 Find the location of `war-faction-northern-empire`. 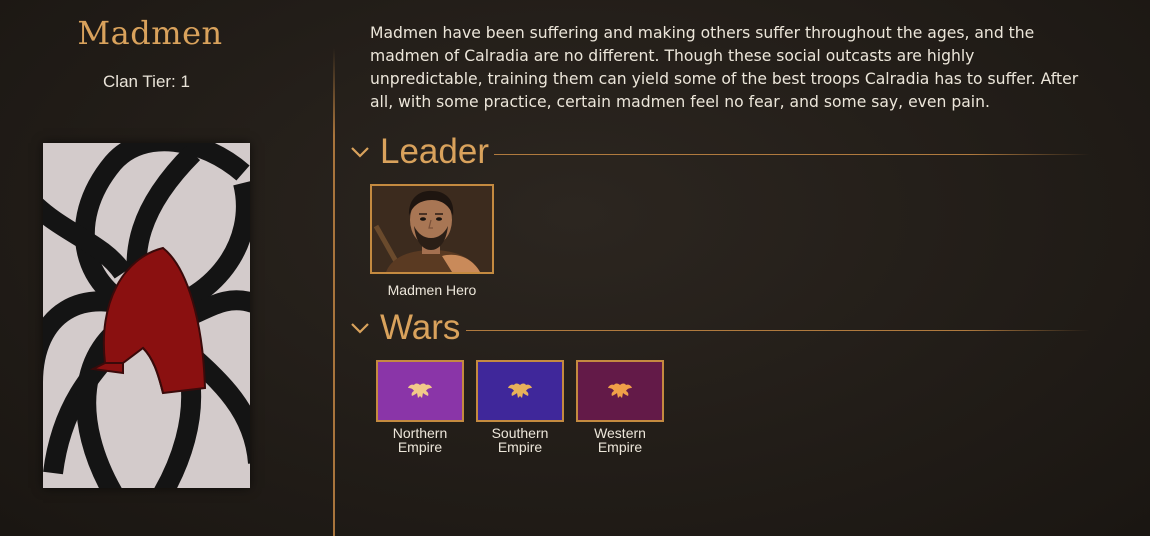

war-faction-northern-empire is located at coordinates (420, 391).